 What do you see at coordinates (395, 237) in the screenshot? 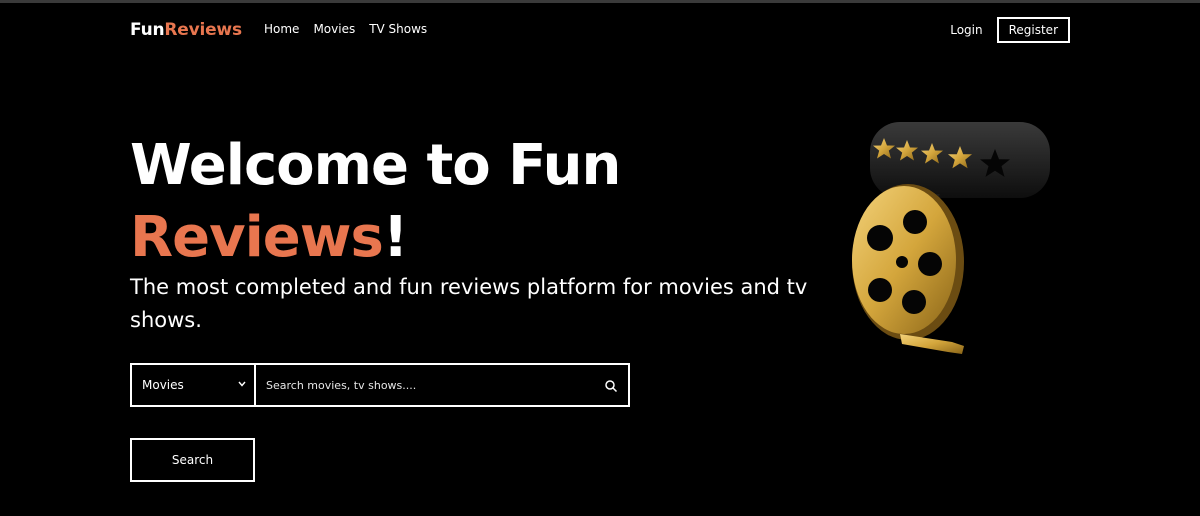
I see `hero-title-exclaim: !` at bounding box center [395, 237].